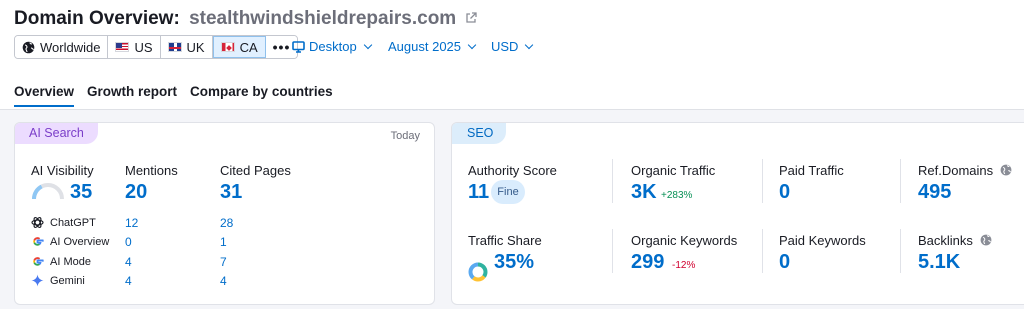  I want to click on mentions-label: Mentions, so click(151, 170).